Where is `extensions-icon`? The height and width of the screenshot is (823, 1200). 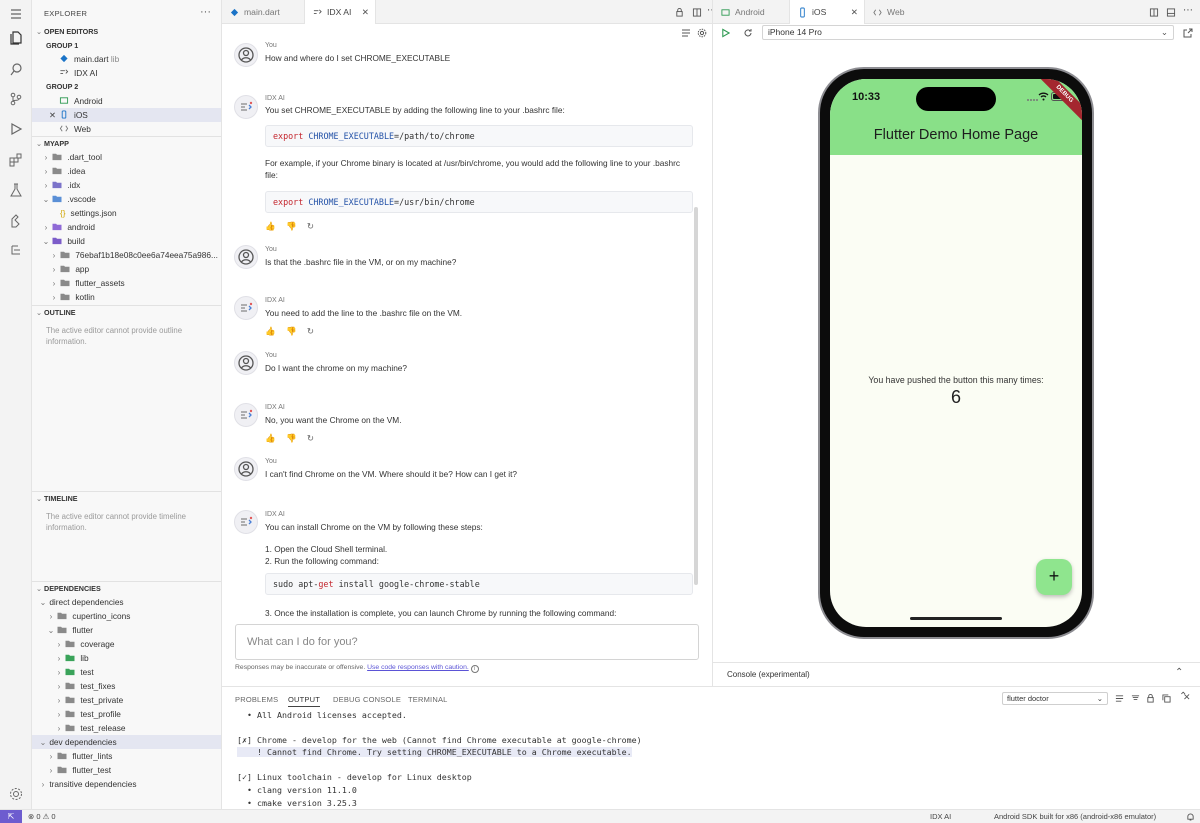 extensions-icon is located at coordinates (16, 160).